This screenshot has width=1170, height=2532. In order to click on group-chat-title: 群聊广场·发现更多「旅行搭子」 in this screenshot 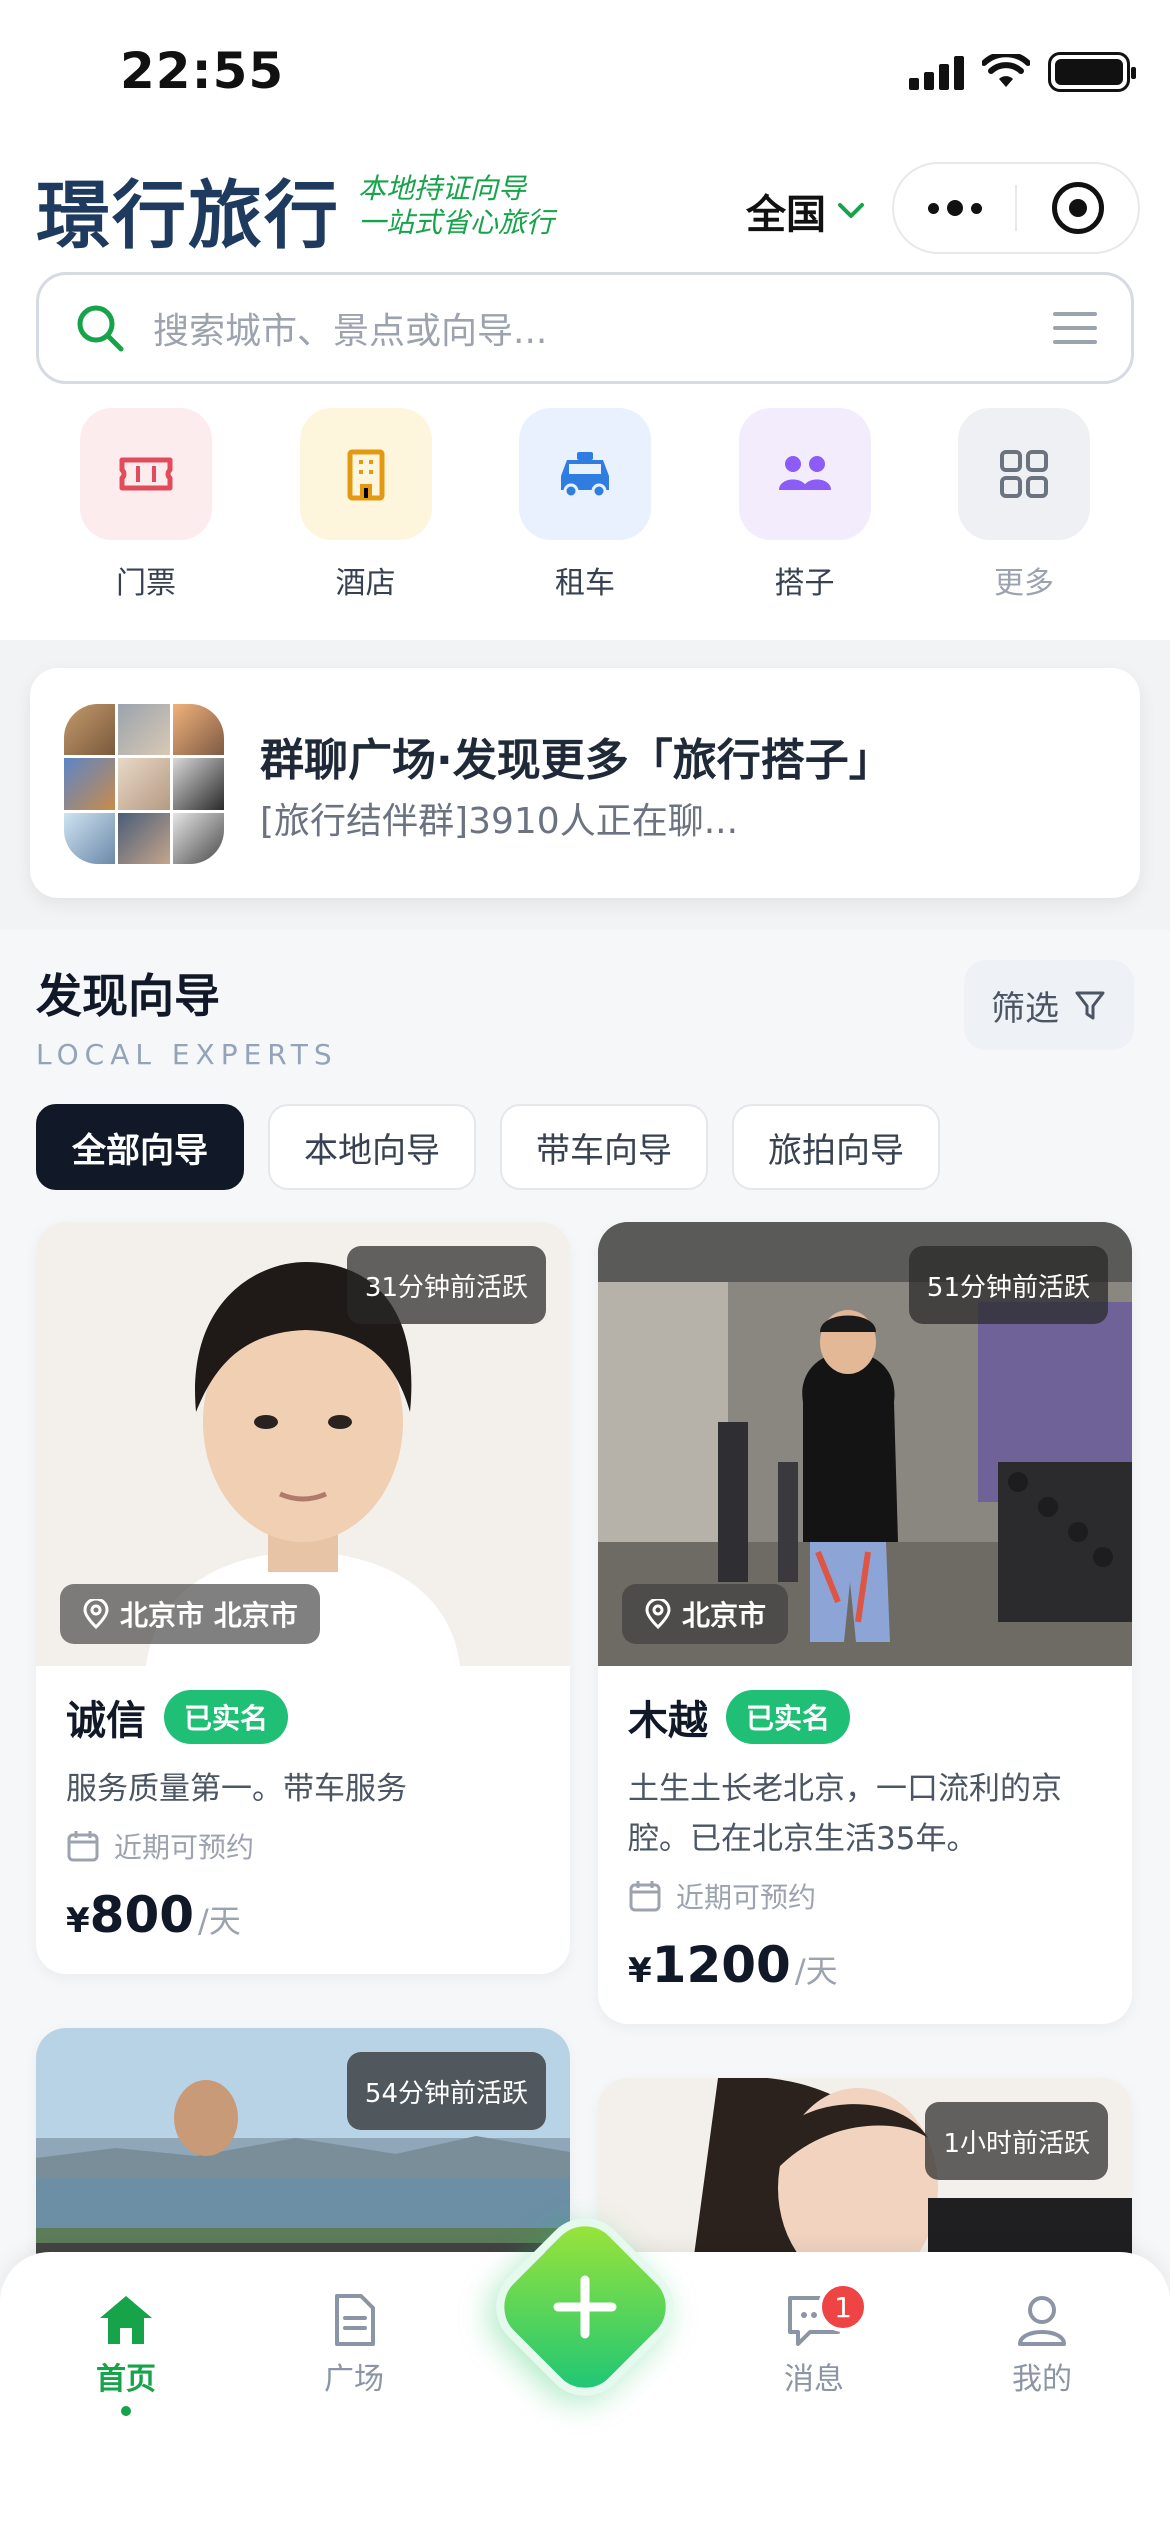, I will do `click(576, 760)`.